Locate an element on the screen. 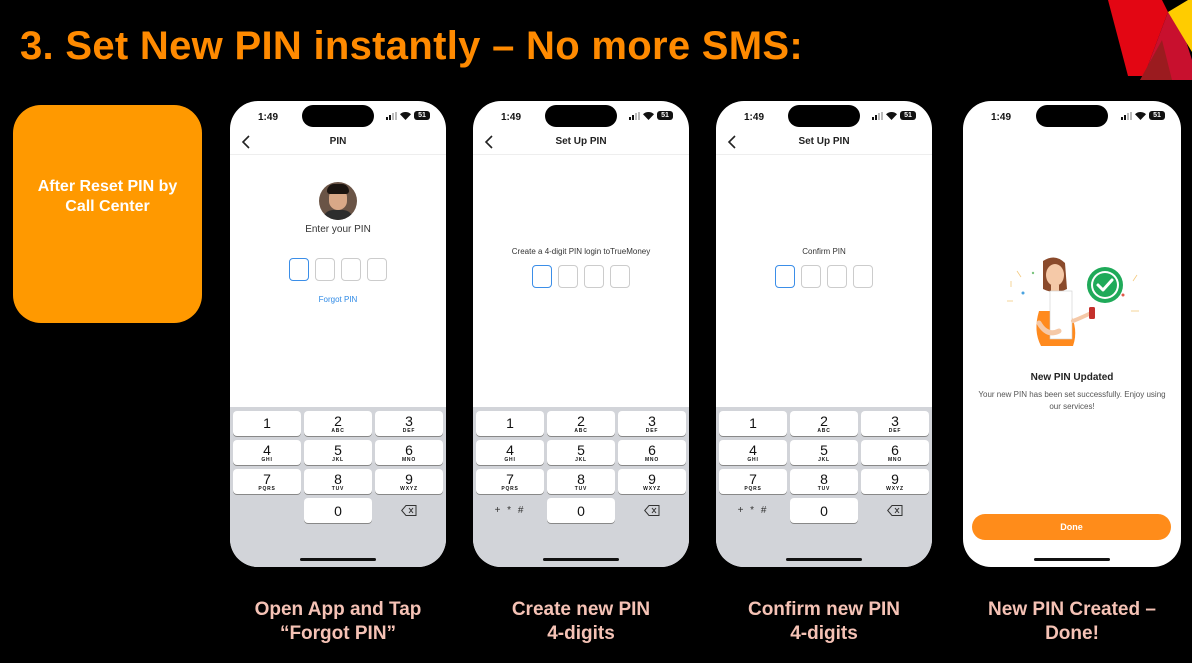 The width and height of the screenshot is (1192, 663). caption-step-4: New PIN Created – Done! is located at coordinates (1072, 621).